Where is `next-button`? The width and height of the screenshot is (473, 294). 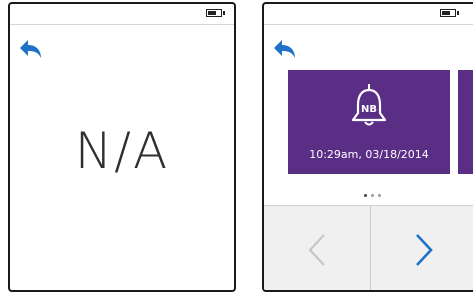 next-button is located at coordinates (422, 248).